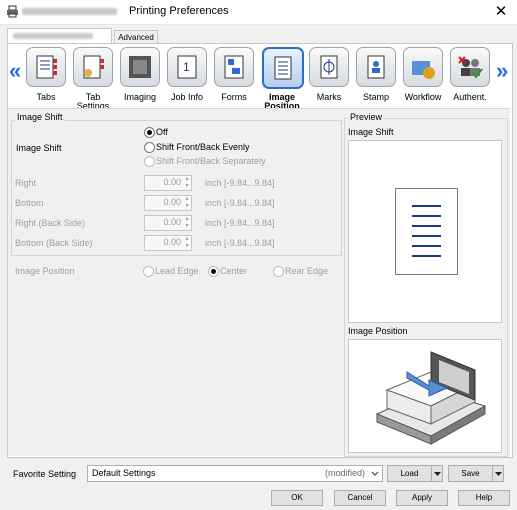  What do you see at coordinates (140, 97) in the screenshot?
I see `toolbar-label-imaging: Imaging` at bounding box center [140, 97].